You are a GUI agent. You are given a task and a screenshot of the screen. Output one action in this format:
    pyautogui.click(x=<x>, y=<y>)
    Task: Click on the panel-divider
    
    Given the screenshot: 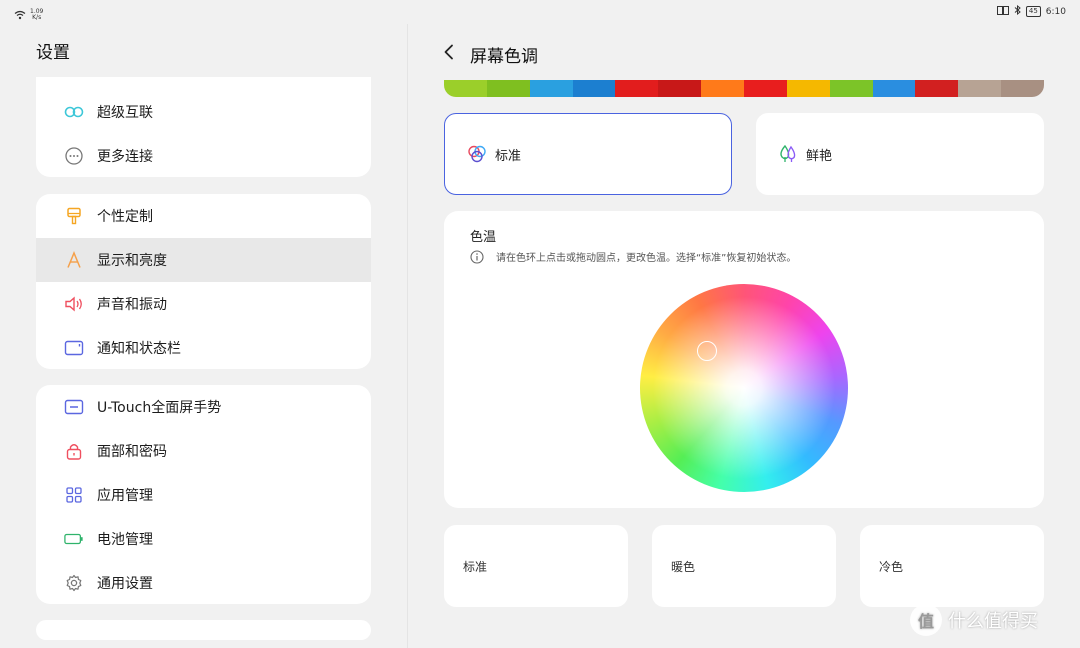 What is the action you would take?
    pyautogui.click(x=407, y=336)
    